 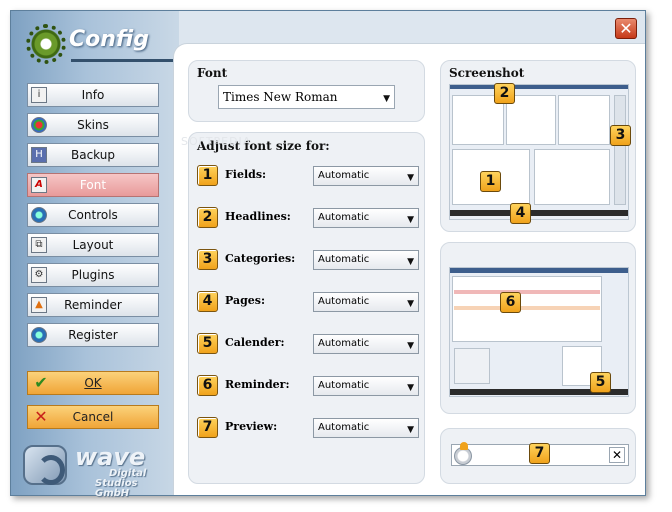 I want to click on watermark-text: SOFTPEDIA, so click(x=216, y=141).